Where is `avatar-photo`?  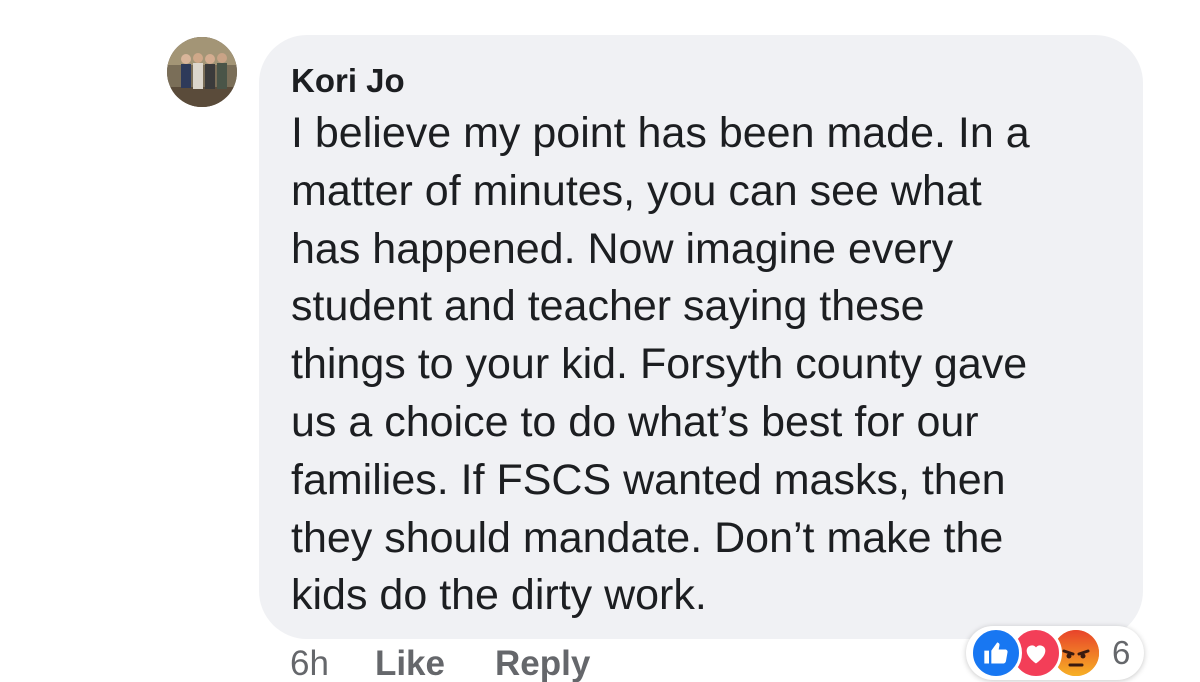
avatar-photo is located at coordinates (202, 72).